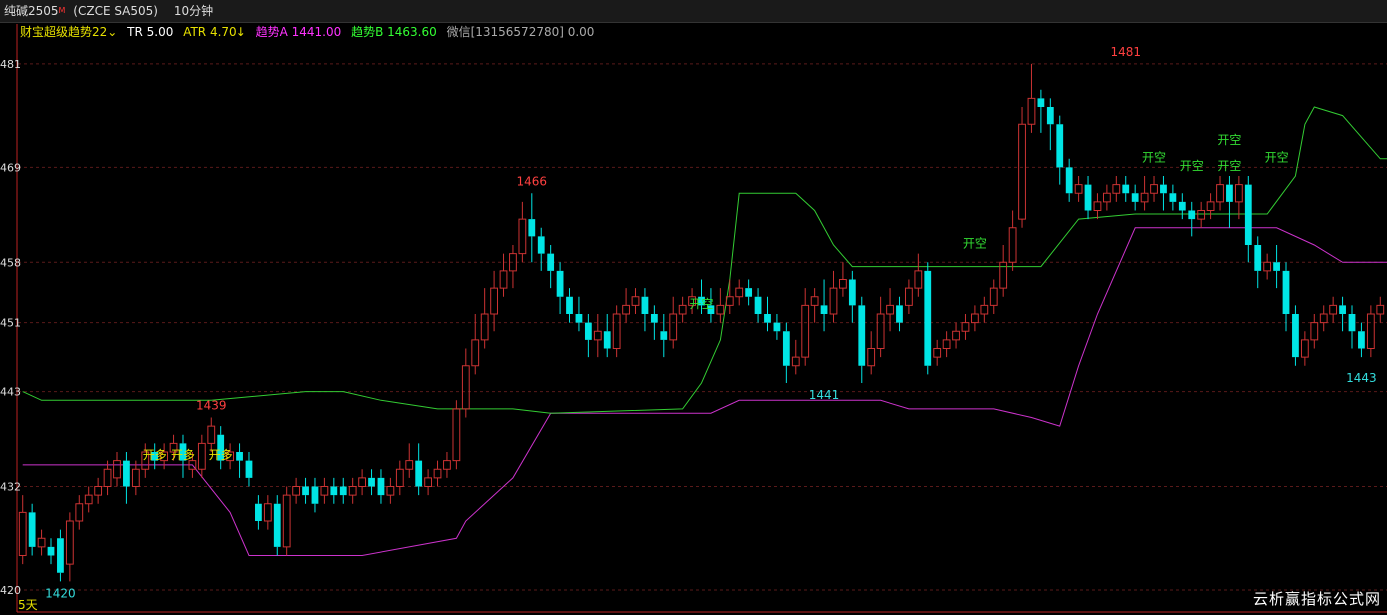 This screenshot has width=1387, height=615. I want to click on indicator-wechat: 微信[13156572780] 0.00, so click(520, 32).